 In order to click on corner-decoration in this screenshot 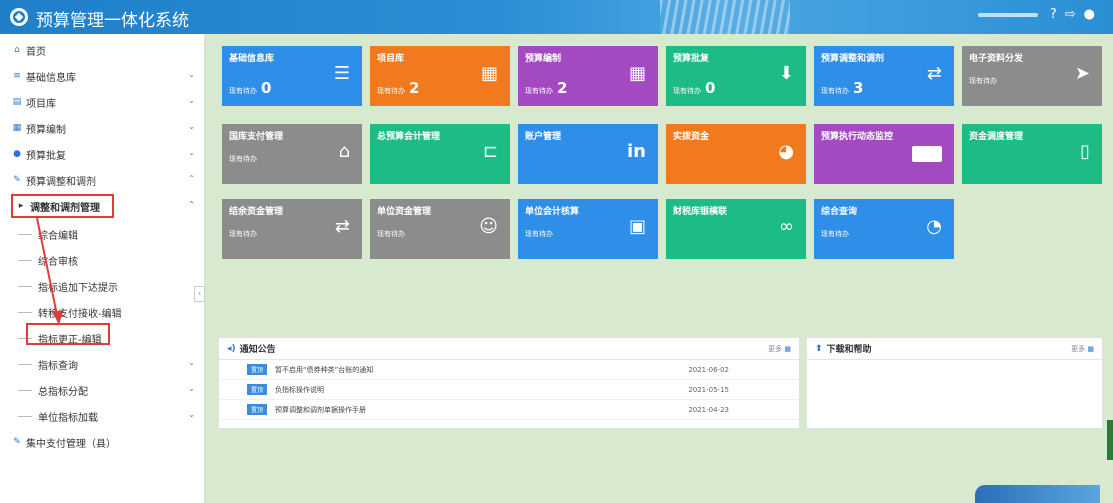, I will do `click(1037, 494)`.